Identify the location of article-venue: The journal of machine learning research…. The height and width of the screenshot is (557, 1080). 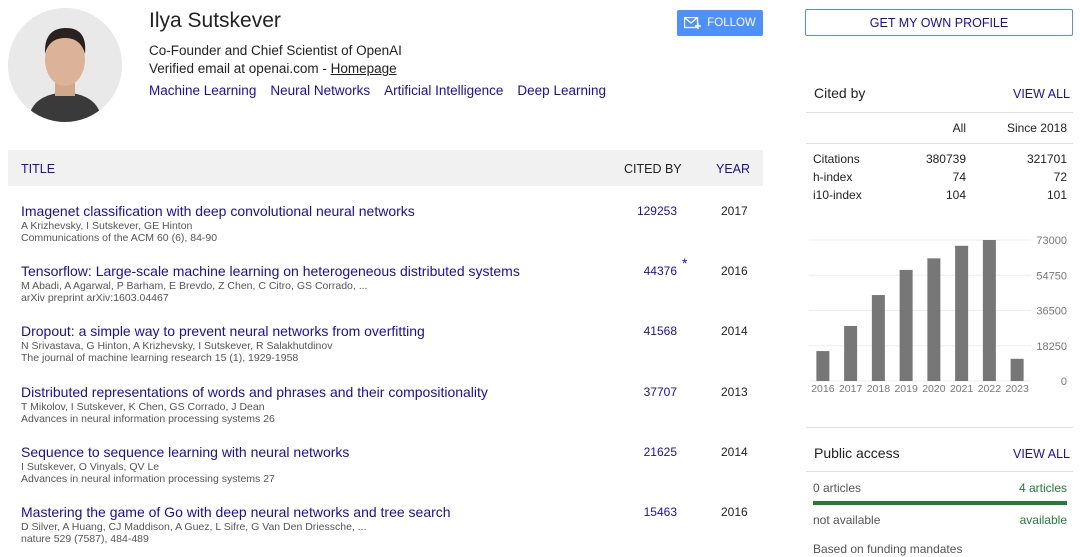
(160, 358).